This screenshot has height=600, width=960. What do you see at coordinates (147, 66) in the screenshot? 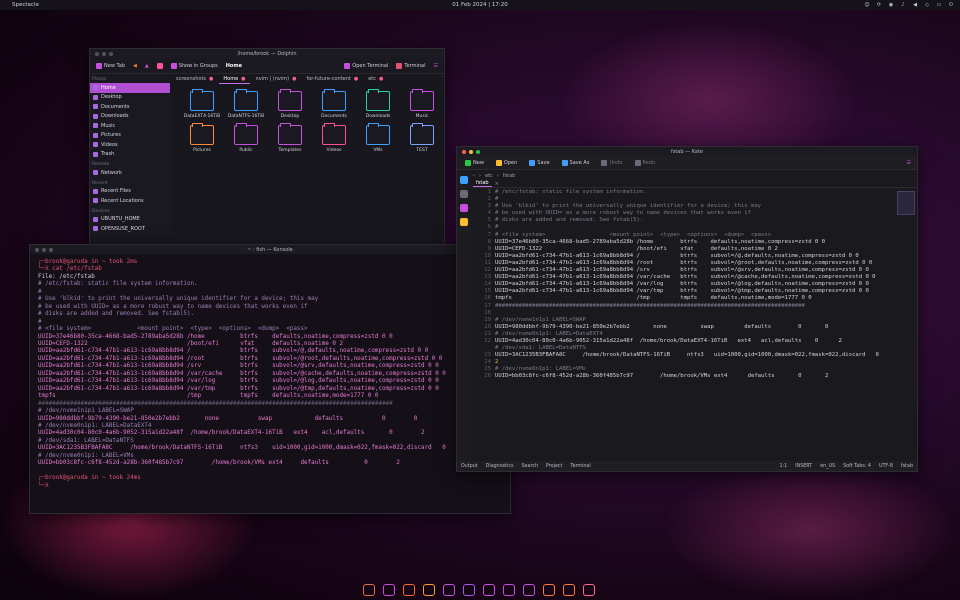
I see `up-button: ▲` at bounding box center [147, 66].